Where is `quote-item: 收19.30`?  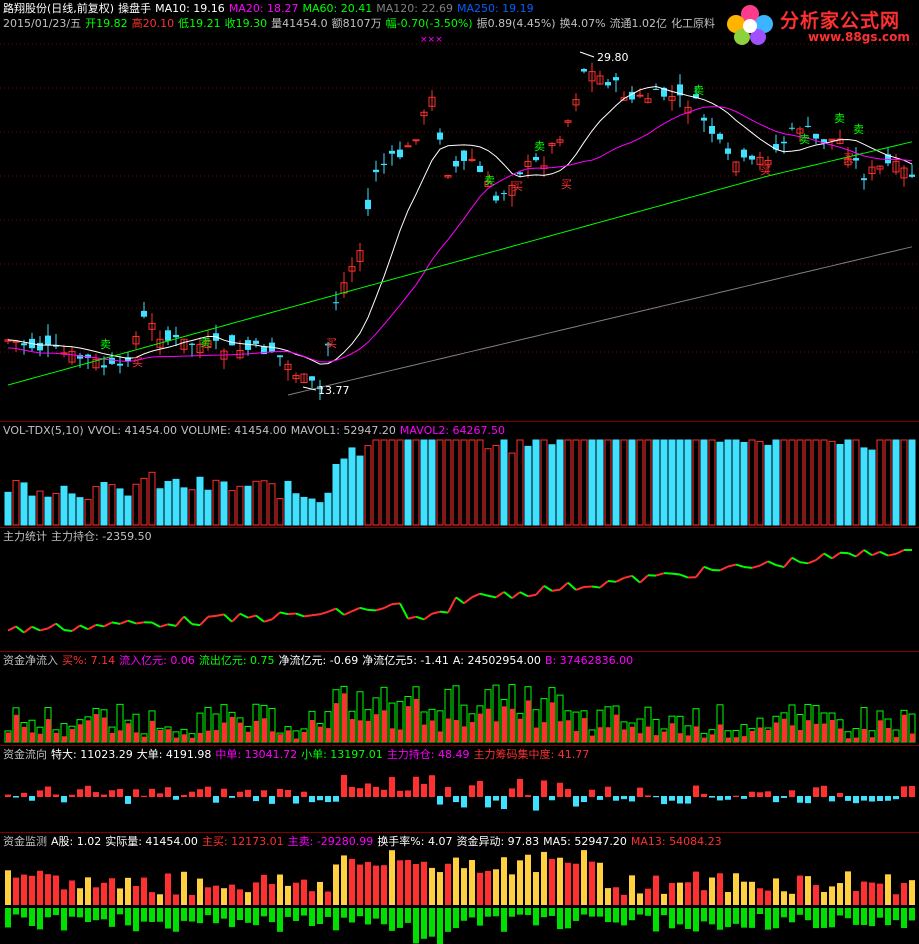 quote-item: 收19.30 is located at coordinates (246, 23).